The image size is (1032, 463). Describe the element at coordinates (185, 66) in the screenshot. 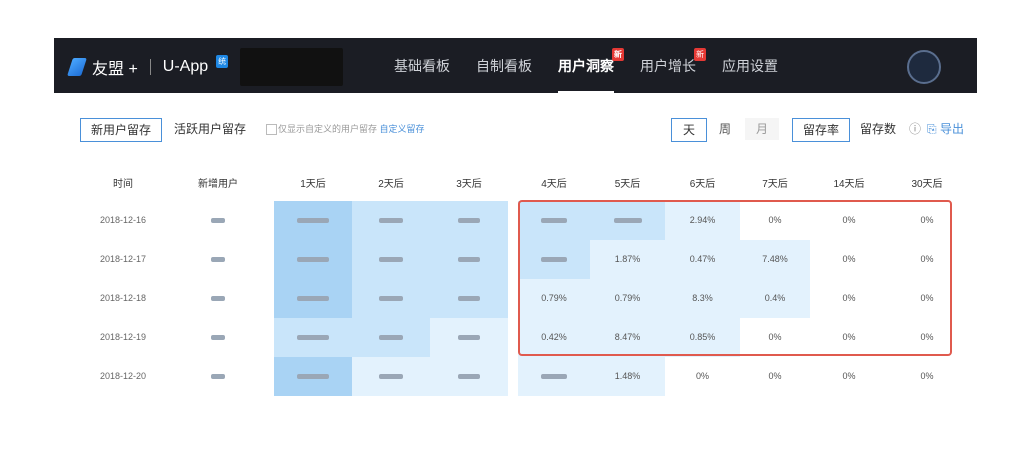

I see `product-name: U-App` at that location.